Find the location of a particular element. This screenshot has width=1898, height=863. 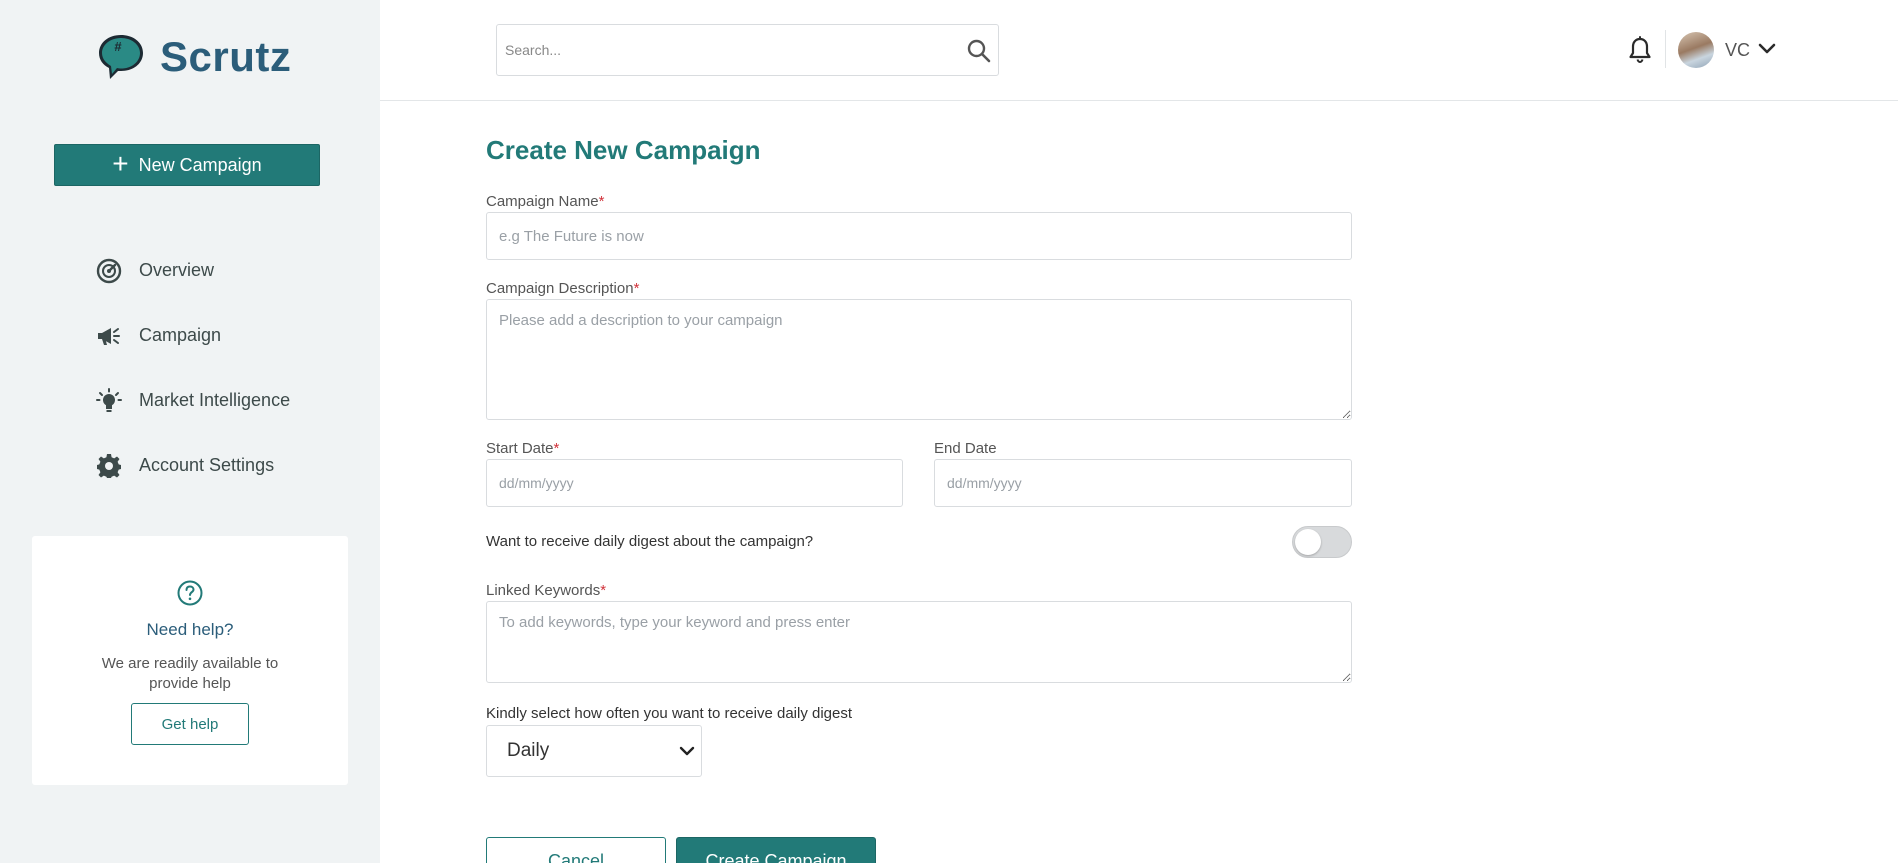

help-text: We are readily available to provide help is located at coordinates (190, 673).